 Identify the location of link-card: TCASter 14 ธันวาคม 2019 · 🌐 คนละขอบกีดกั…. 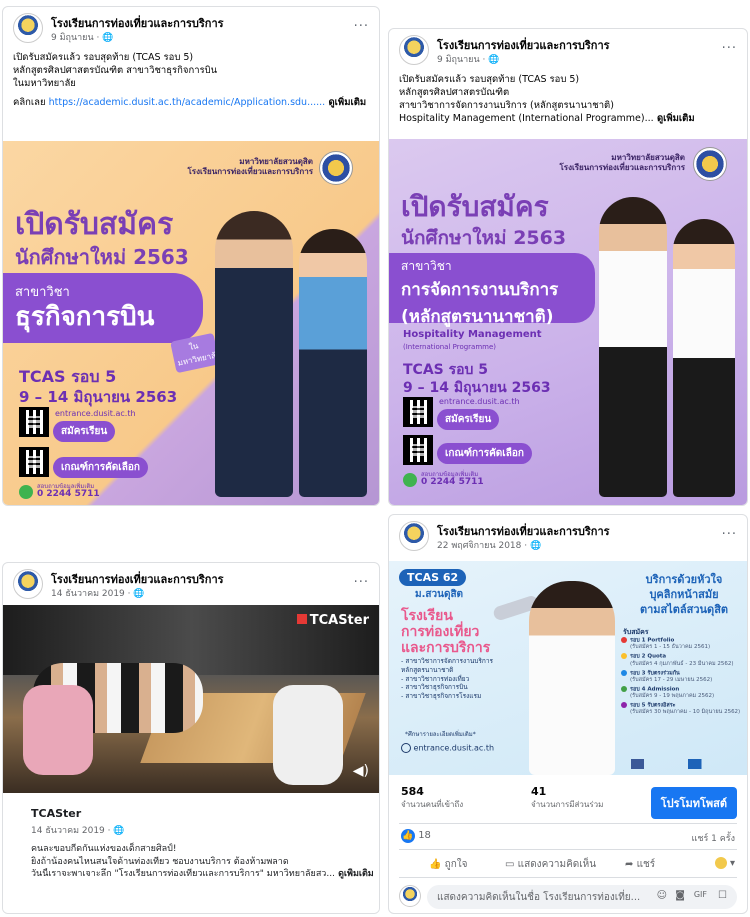
(191, 853).